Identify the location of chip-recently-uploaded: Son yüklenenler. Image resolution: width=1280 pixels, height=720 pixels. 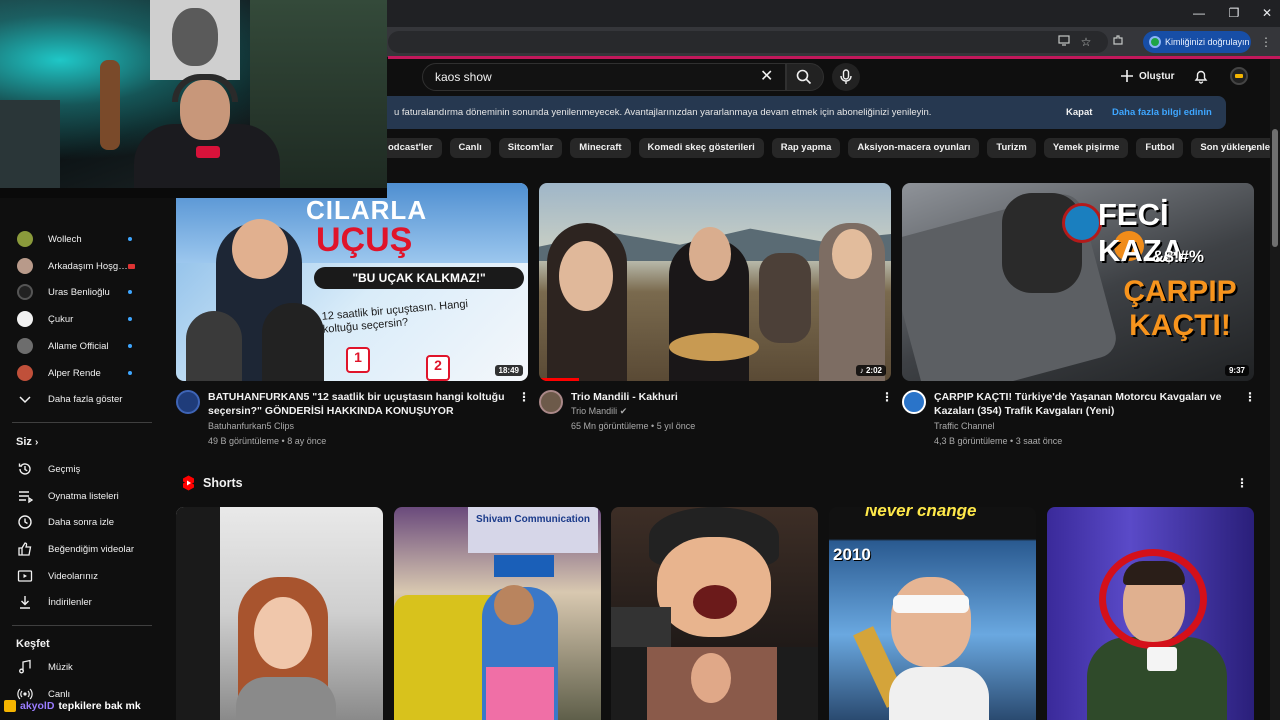
(1235, 148).